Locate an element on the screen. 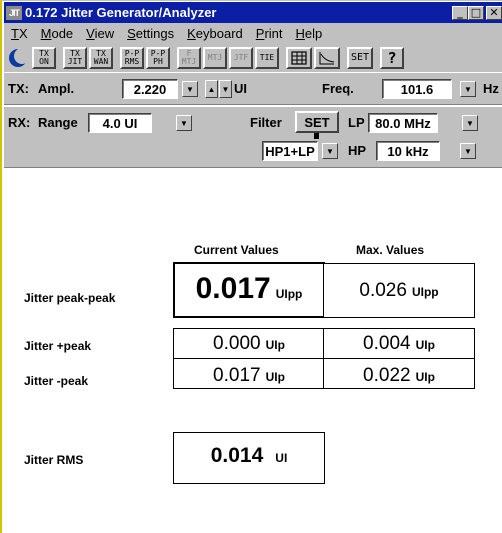 The height and width of the screenshot is (533, 502). ampl-label: Ampl. is located at coordinates (56, 88).